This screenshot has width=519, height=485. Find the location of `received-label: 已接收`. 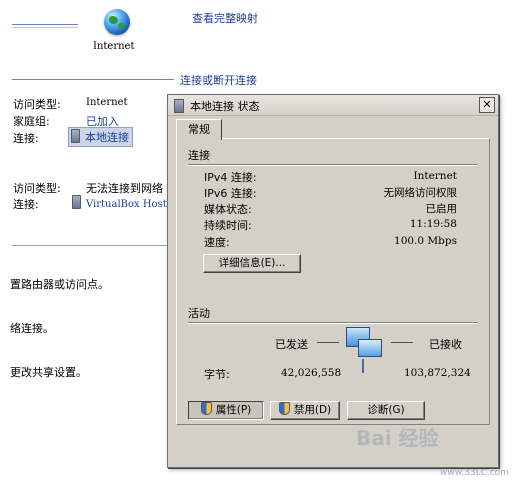

received-label: 已接收 is located at coordinates (445, 344).